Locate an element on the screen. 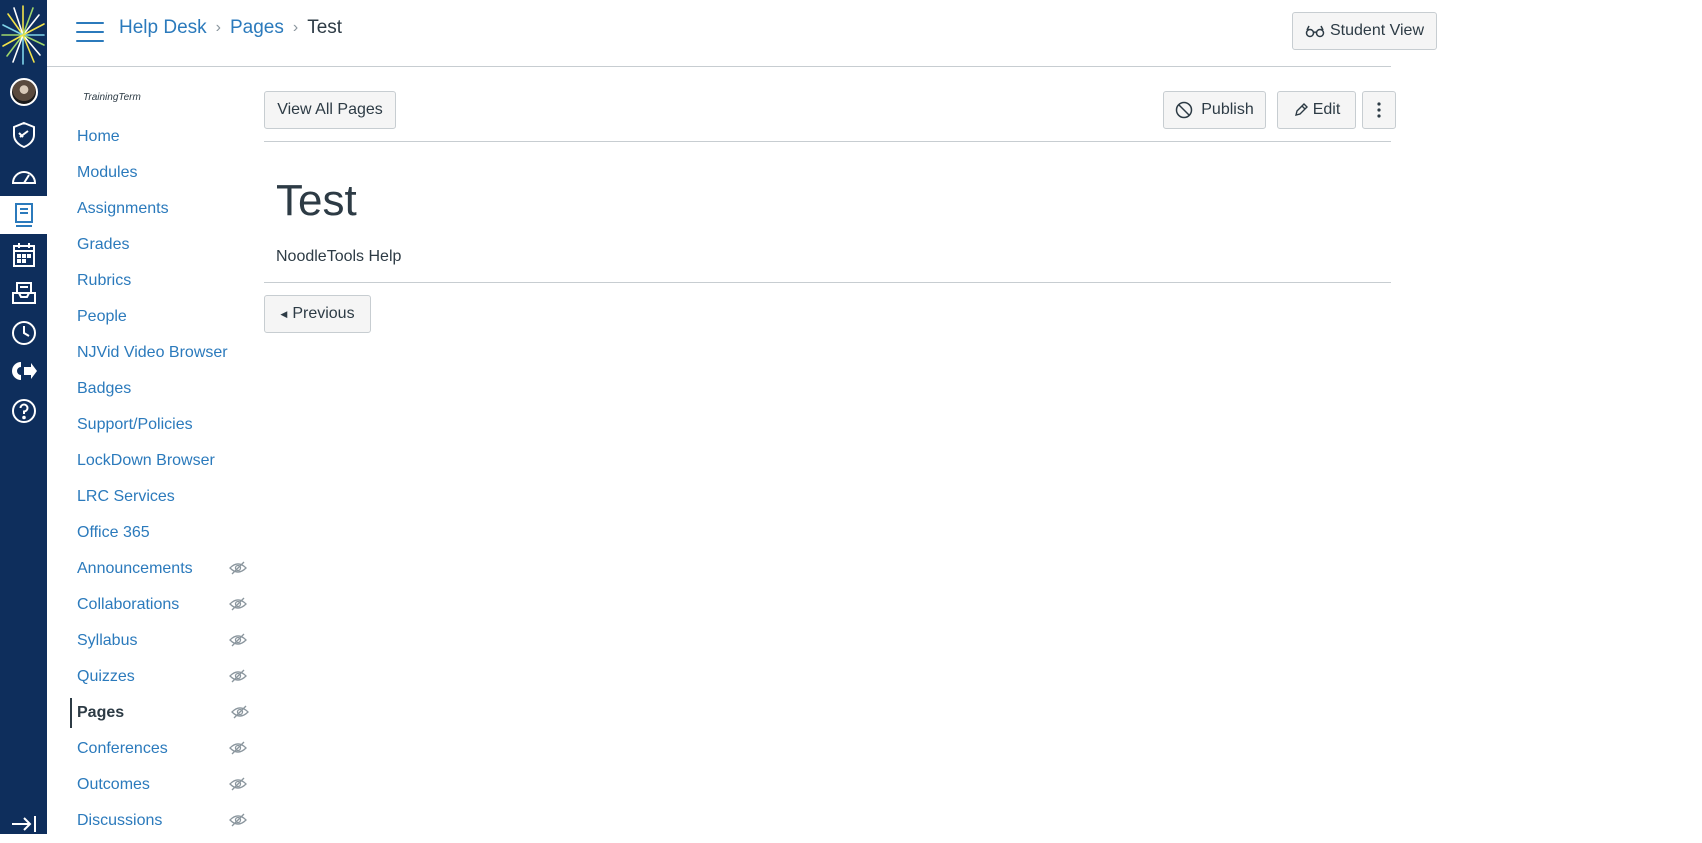 The height and width of the screenshot is (843, 1702). course-nav-label: Assignments is located at coordinates (123, 208).